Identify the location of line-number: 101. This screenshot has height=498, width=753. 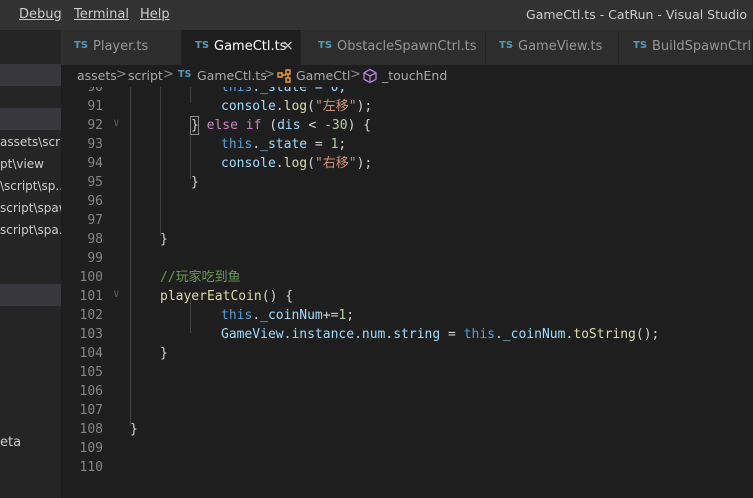
(91, 296).